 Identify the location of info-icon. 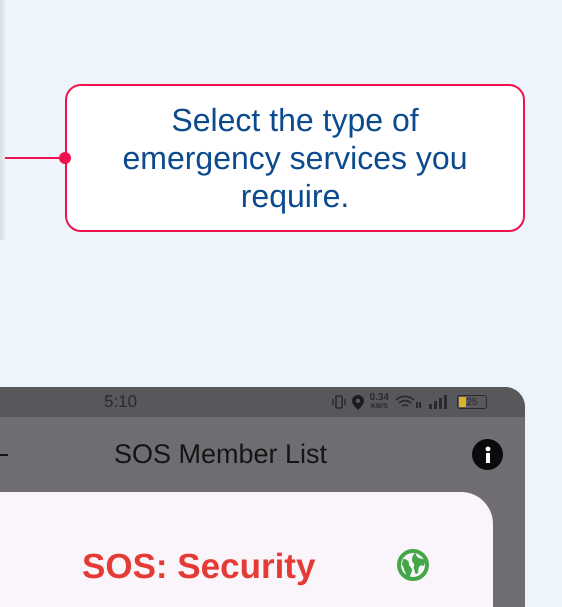
(487, 454).